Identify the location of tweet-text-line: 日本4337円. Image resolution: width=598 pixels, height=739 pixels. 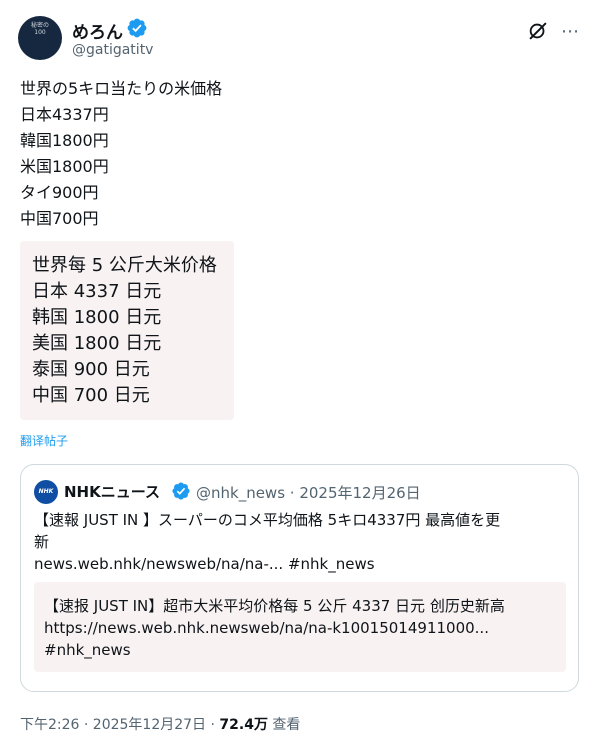
(64, 114).